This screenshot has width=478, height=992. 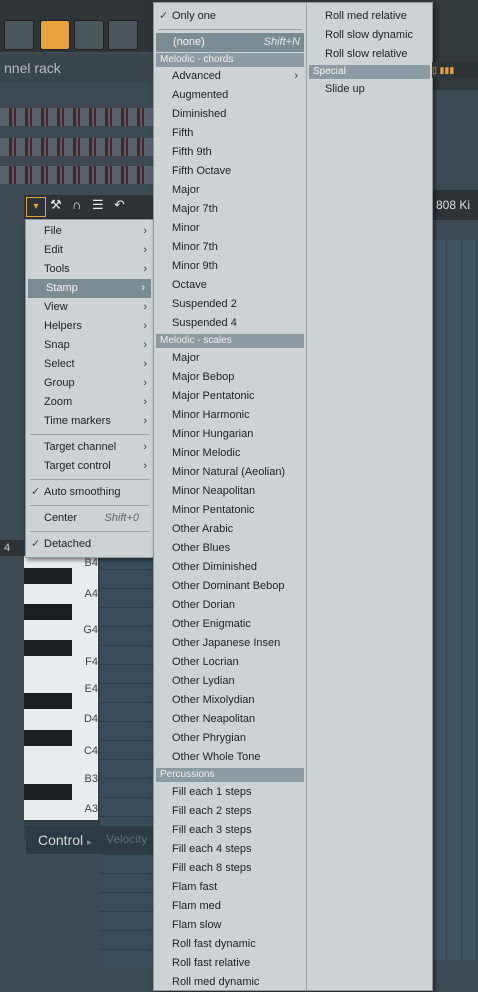 What do you see at coordinates (229, 472) in the screenshot?
I see `scale-item: Minor Natural (Aeolian)` at bounding box center [229, 472].